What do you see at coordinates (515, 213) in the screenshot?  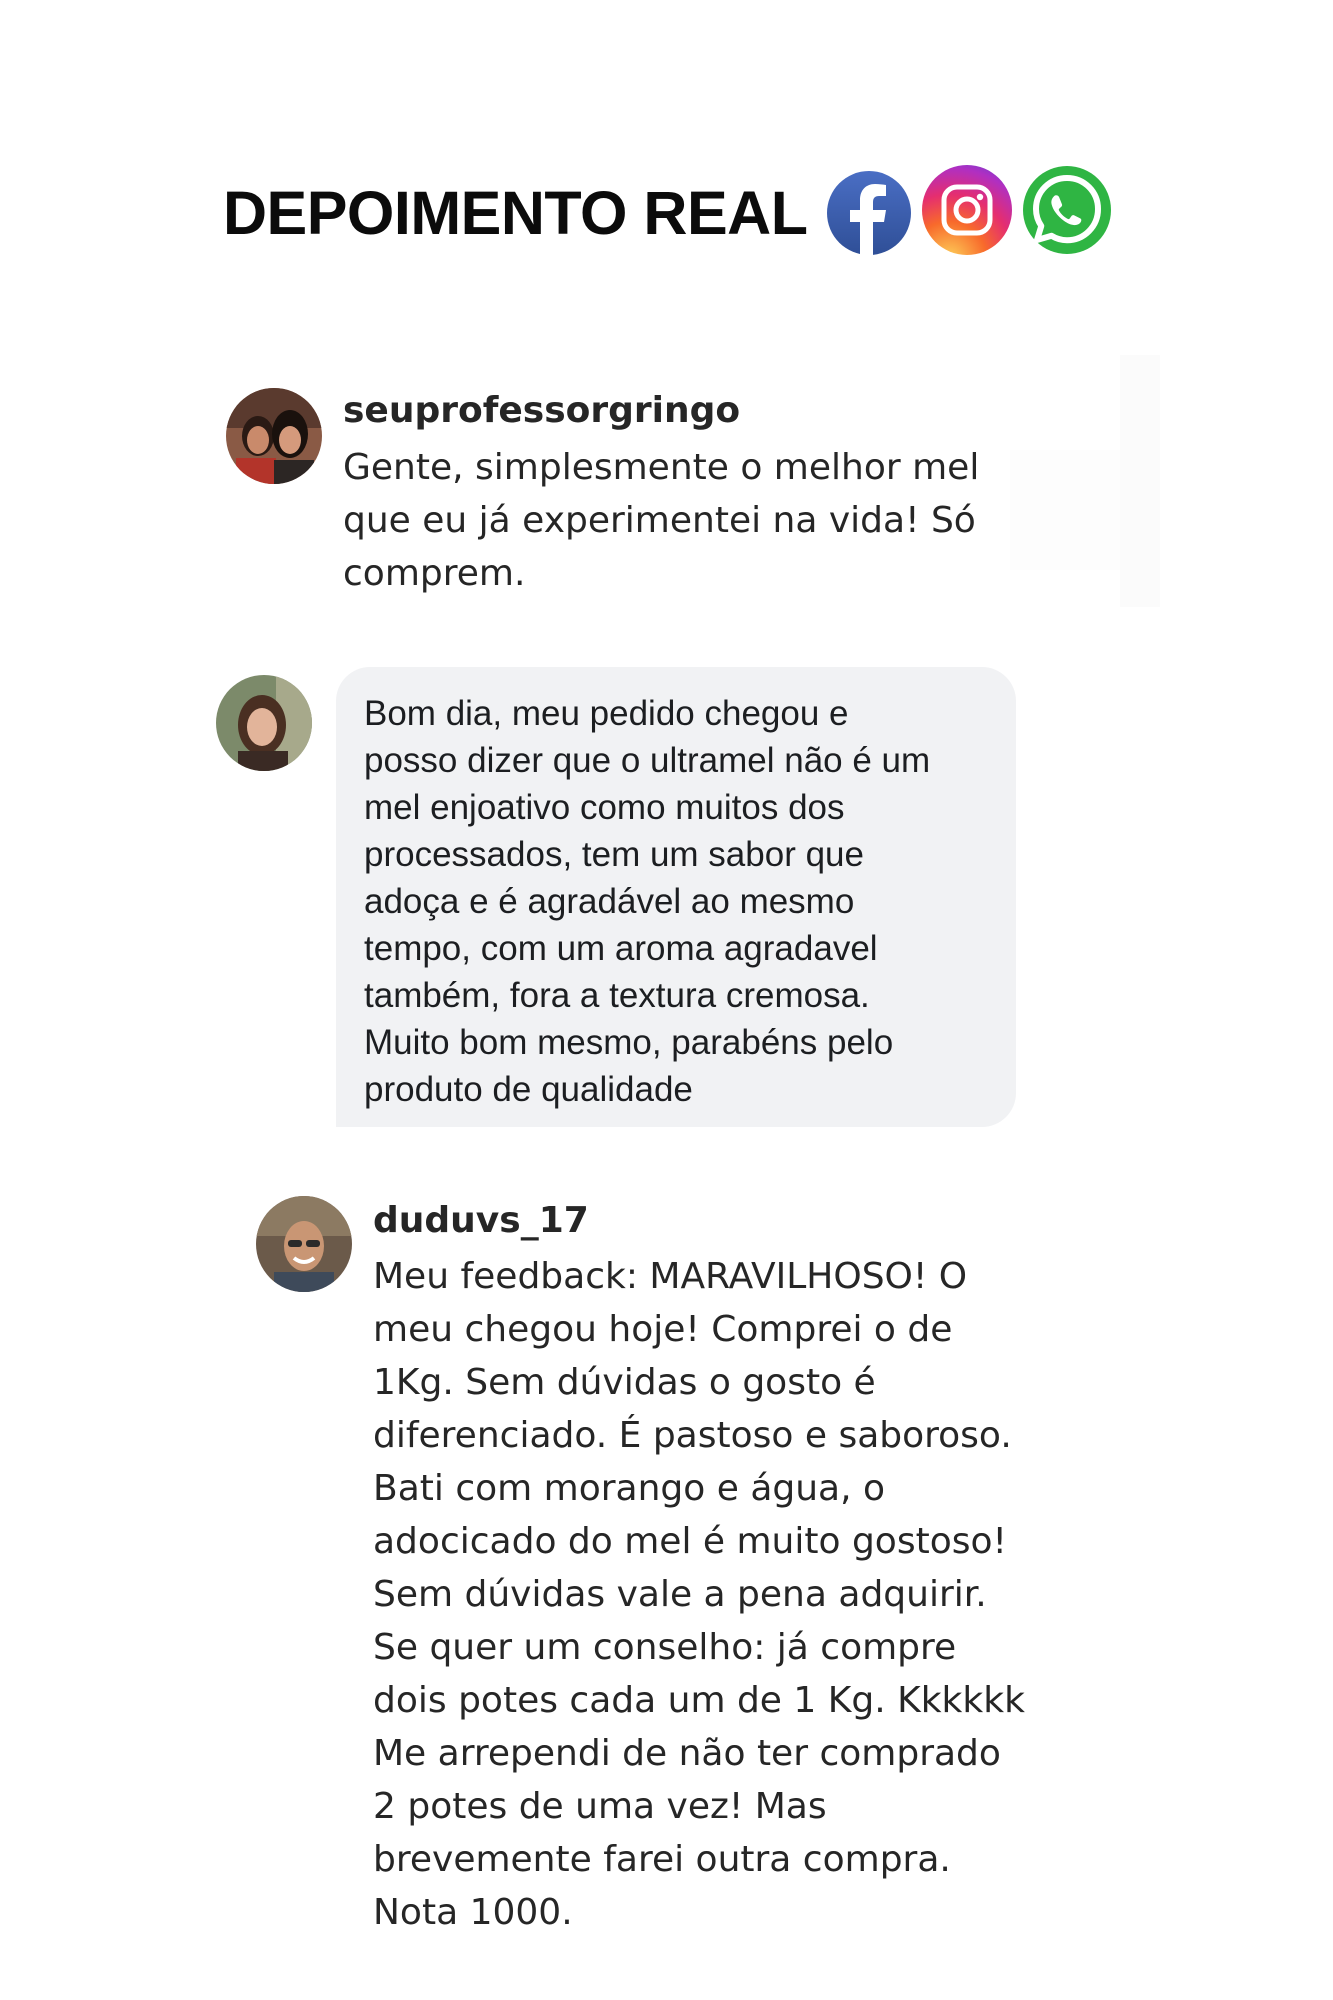 I see `page-title: DEPOIMENTO REAL` at bounding box center [515, 213].